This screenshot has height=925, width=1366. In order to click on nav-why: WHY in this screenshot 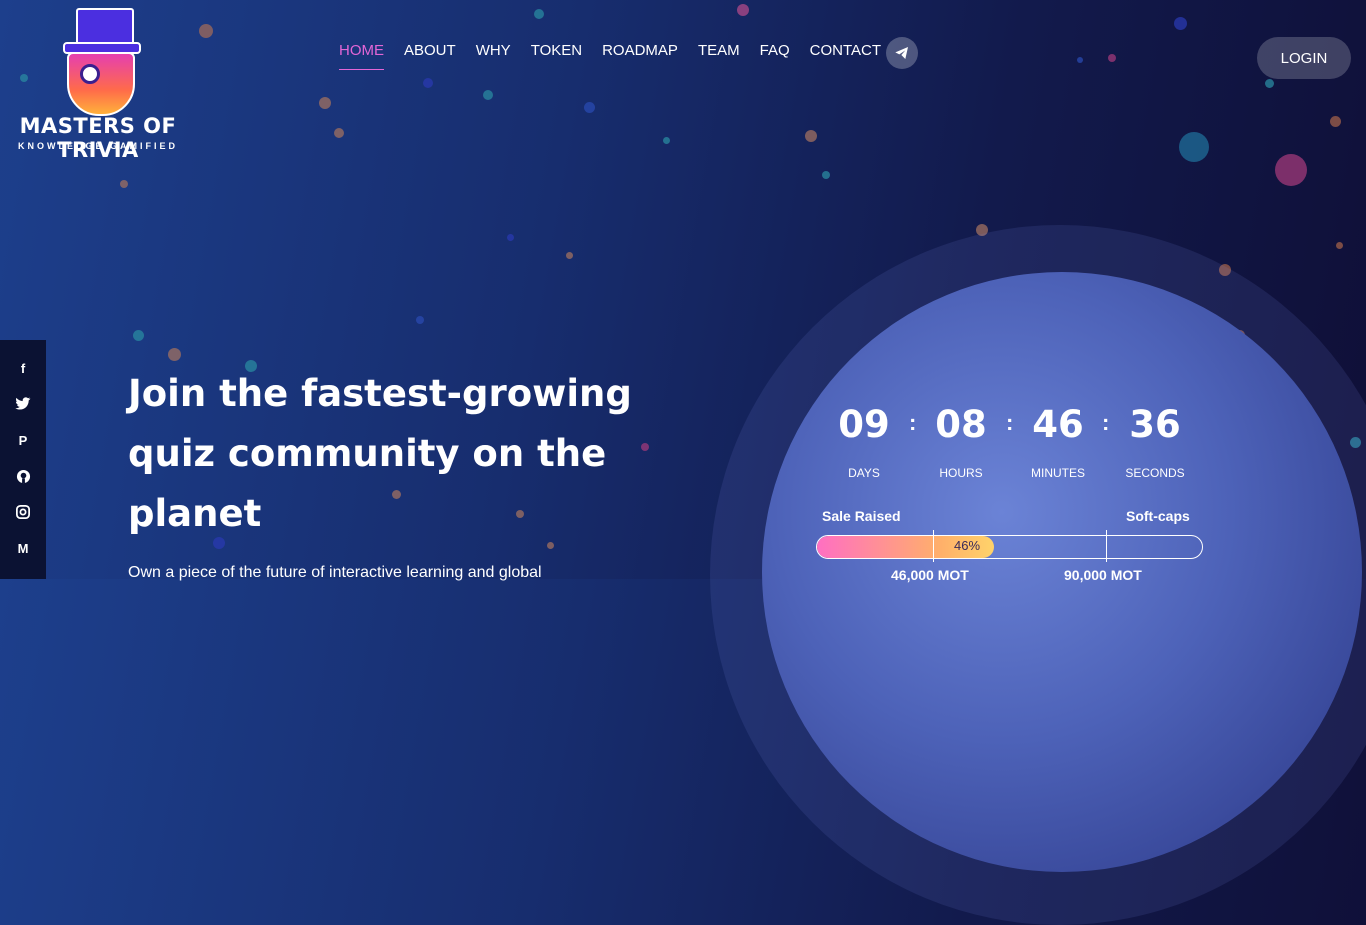, I will do `click(493, 55)`.